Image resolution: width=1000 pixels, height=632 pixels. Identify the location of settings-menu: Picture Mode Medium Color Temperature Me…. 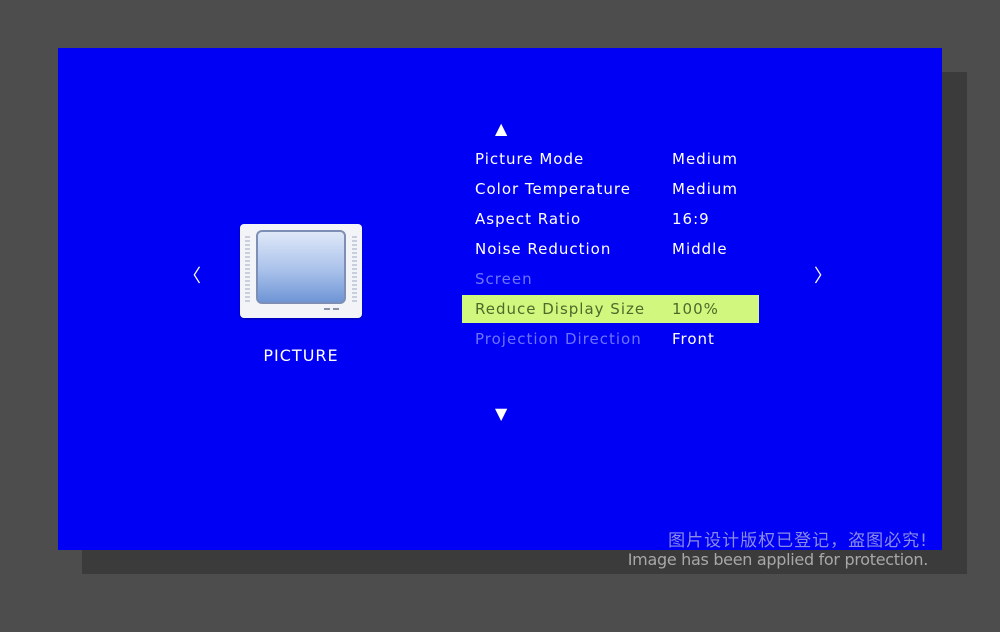
(610, 249).